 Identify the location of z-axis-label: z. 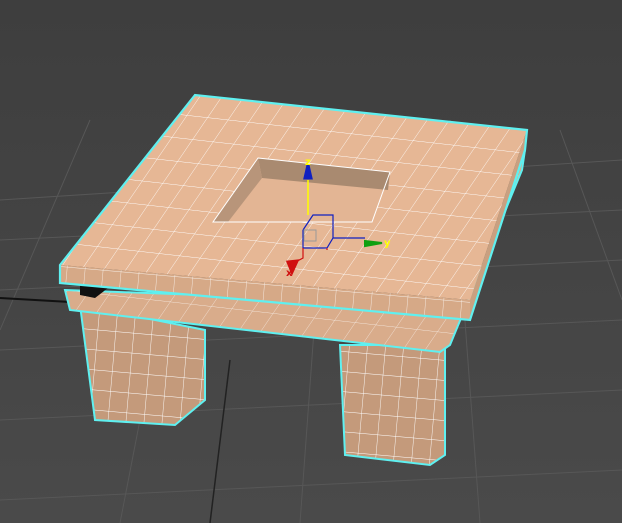
(308, 162).